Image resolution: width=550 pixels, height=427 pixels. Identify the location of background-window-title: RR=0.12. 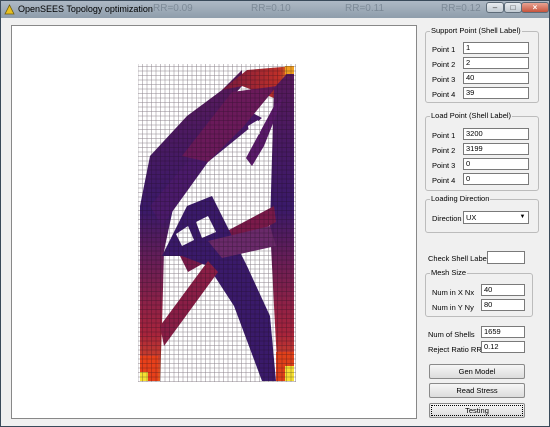
(461, 8).